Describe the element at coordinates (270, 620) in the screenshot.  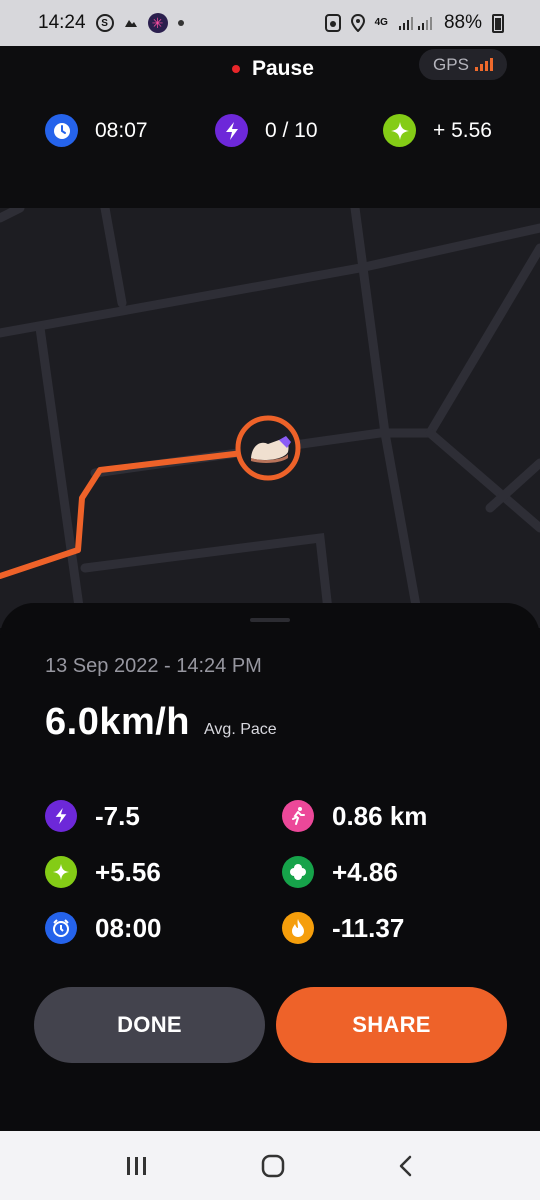
I see `sheet-drag-handle` at that location.